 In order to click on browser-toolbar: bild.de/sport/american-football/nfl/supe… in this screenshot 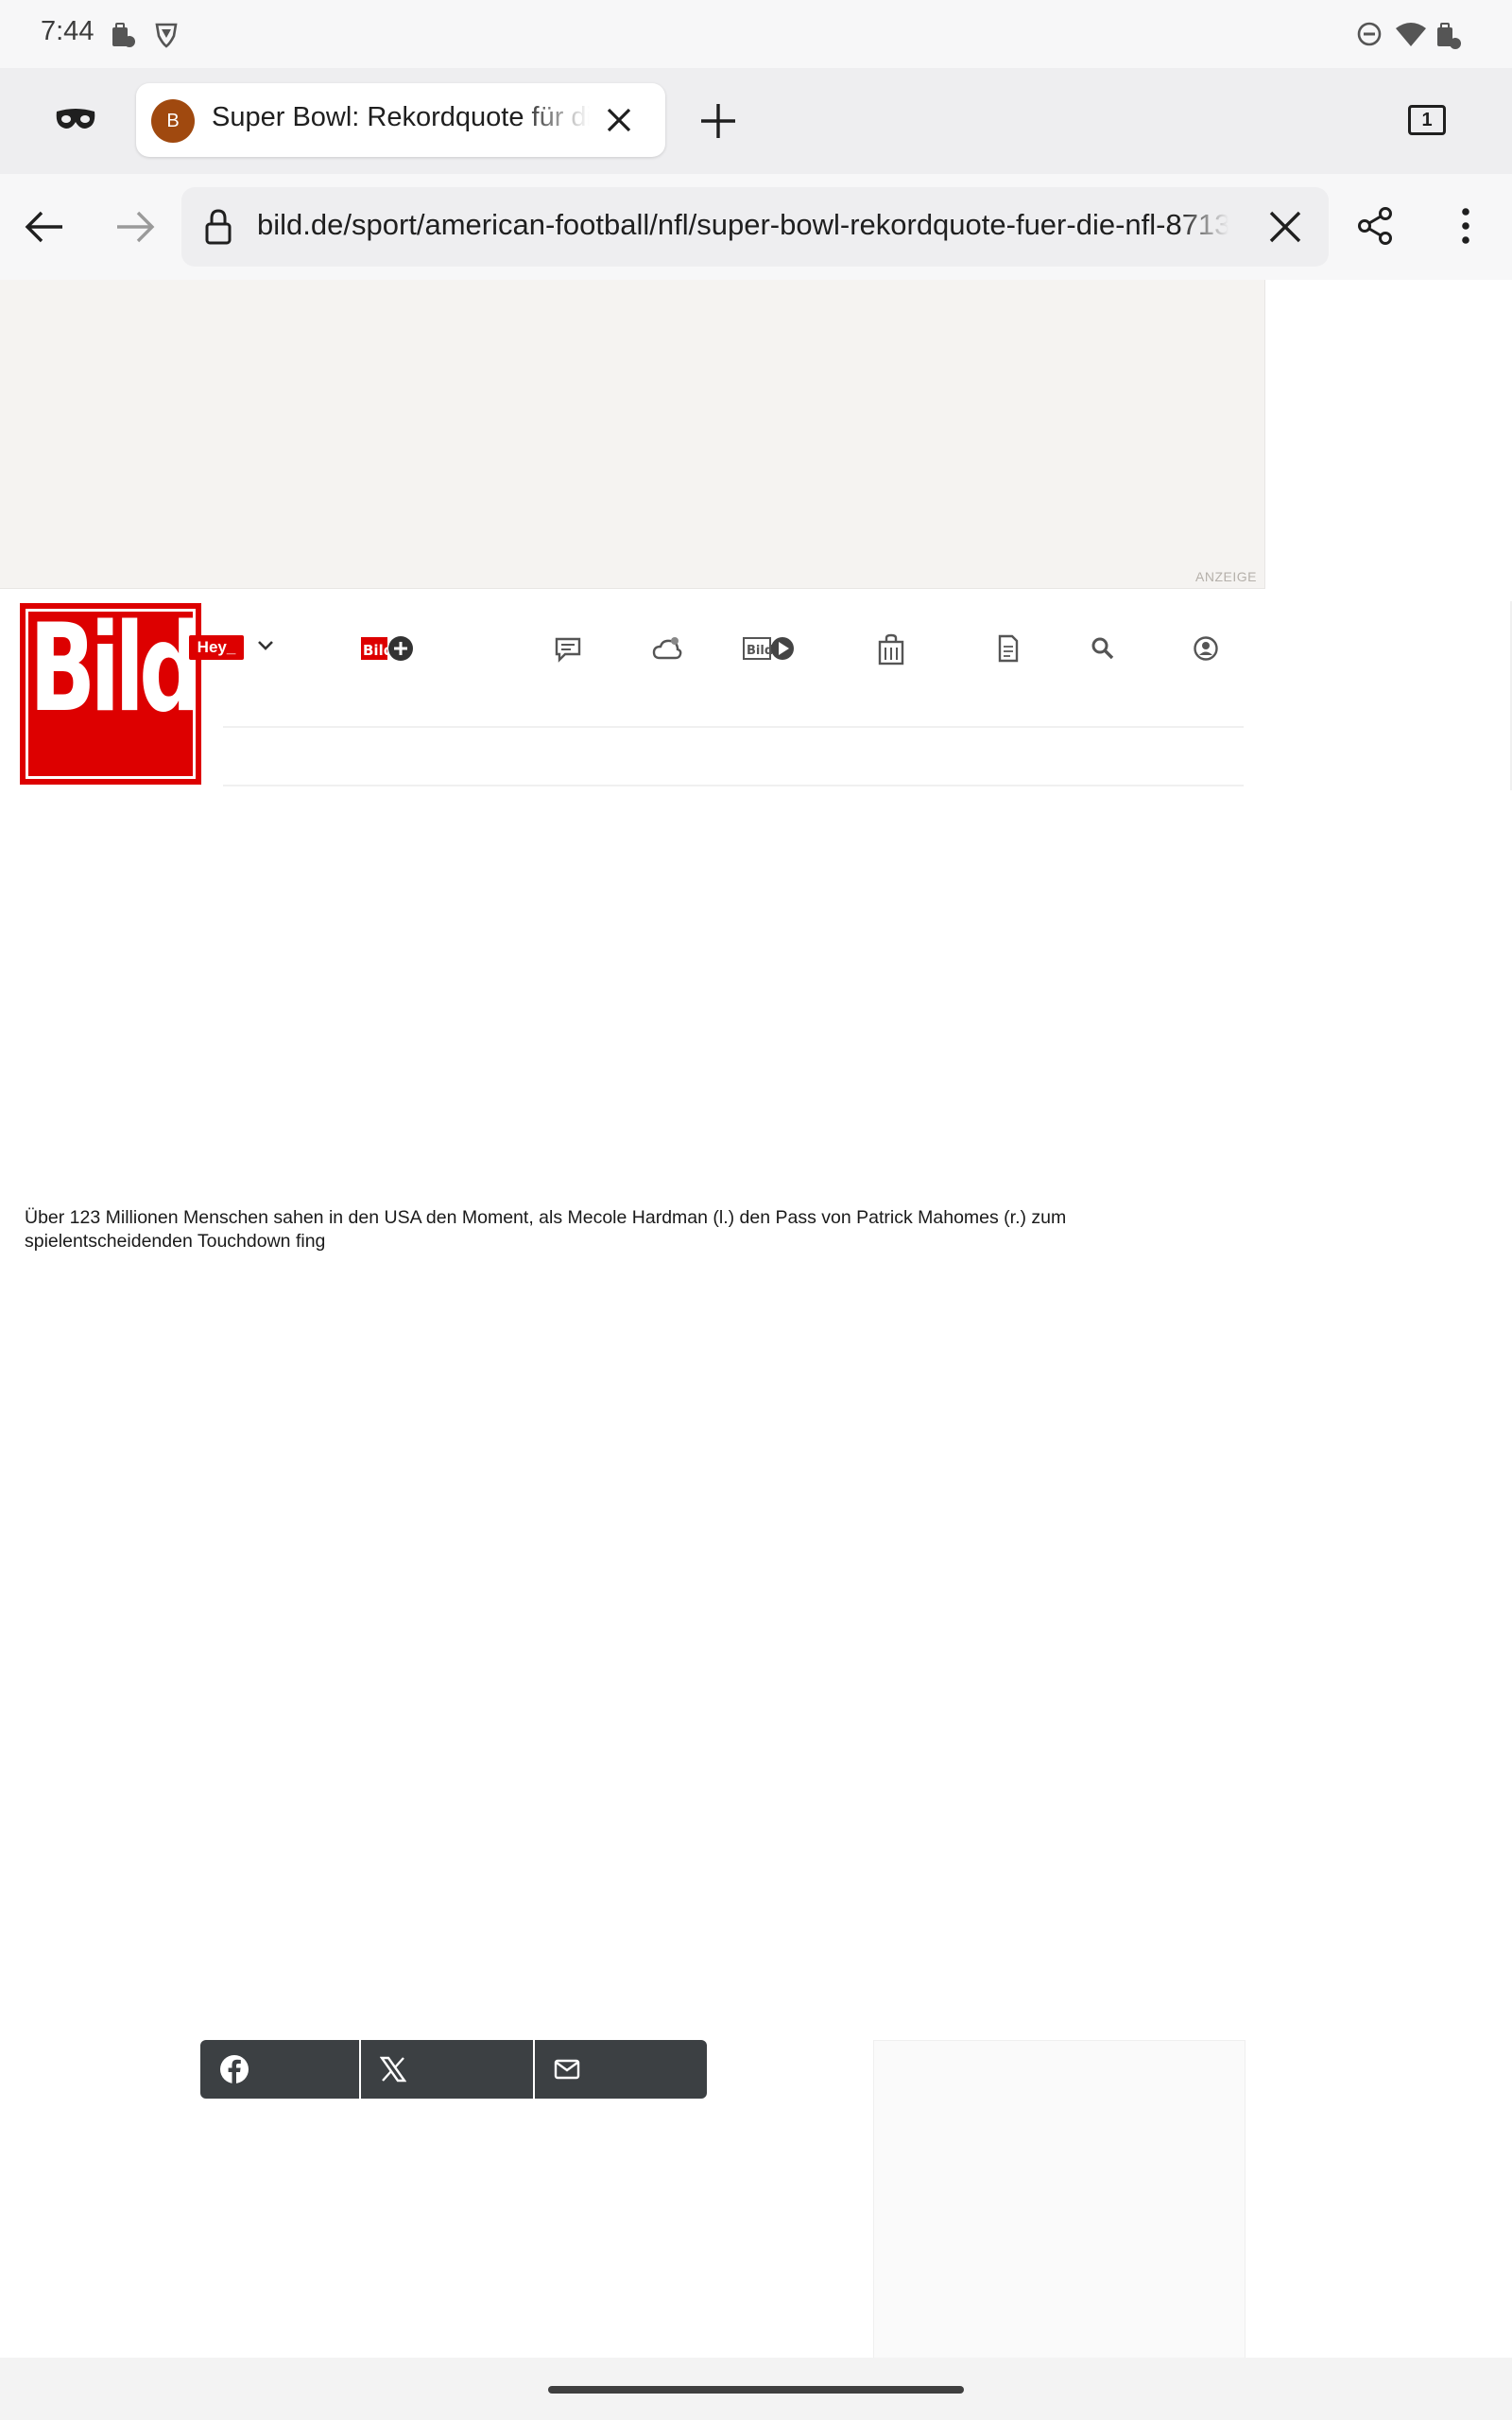, I will do `click(756, 227)`.